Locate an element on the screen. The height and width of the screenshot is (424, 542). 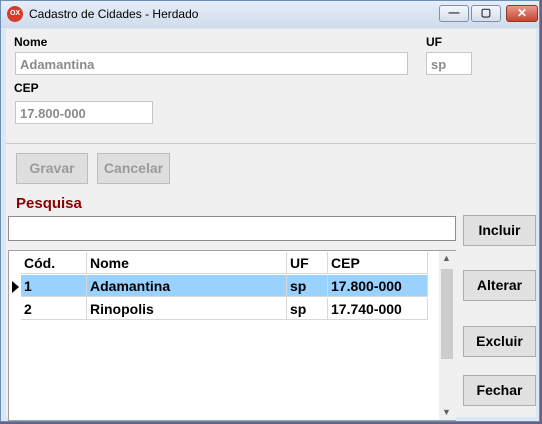
minimize-button: — is located at coordinates (454, 13).